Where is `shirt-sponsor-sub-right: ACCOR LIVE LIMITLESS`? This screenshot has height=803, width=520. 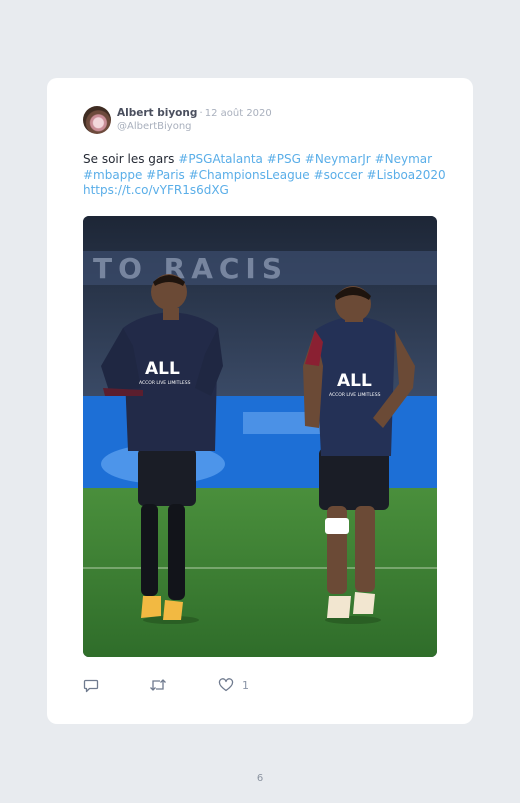 shirt-sponsor-sub-right: ACCOR LIVE LIMITLESS is located at coordinates (355, 395).